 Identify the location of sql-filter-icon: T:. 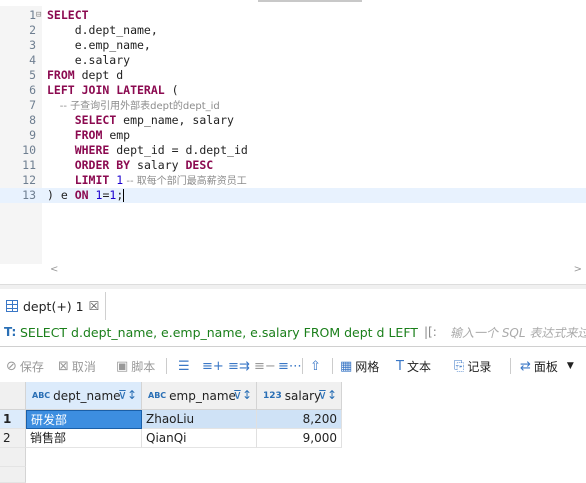
(10, 332).